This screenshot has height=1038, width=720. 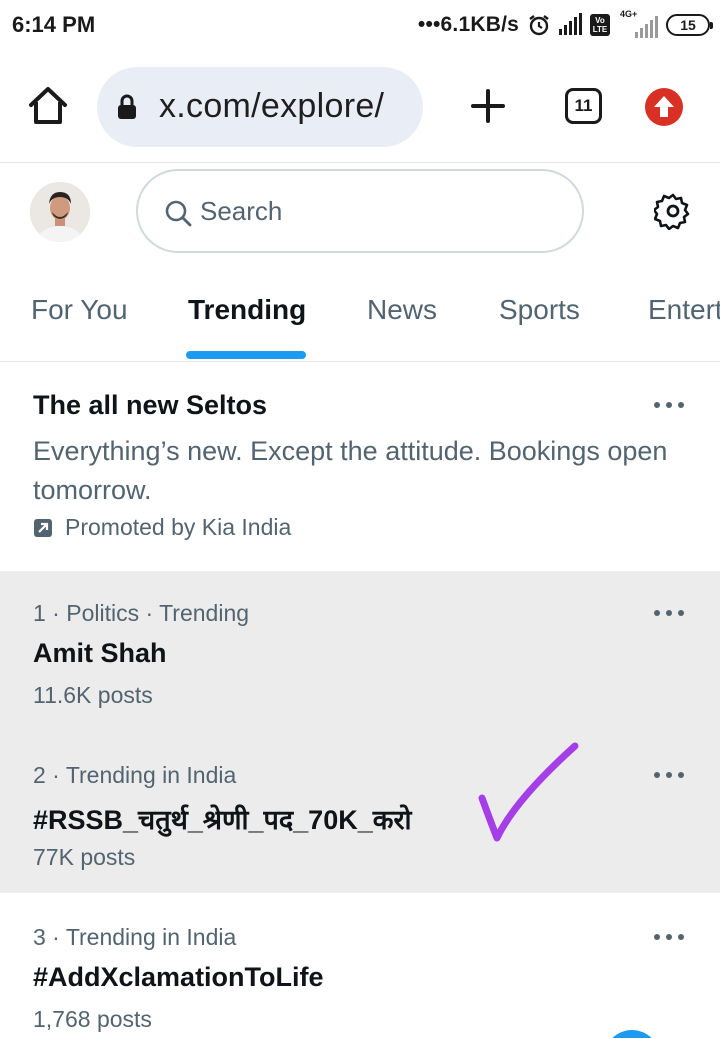 I want to click on profile-photo, so click(x=60, y=212).